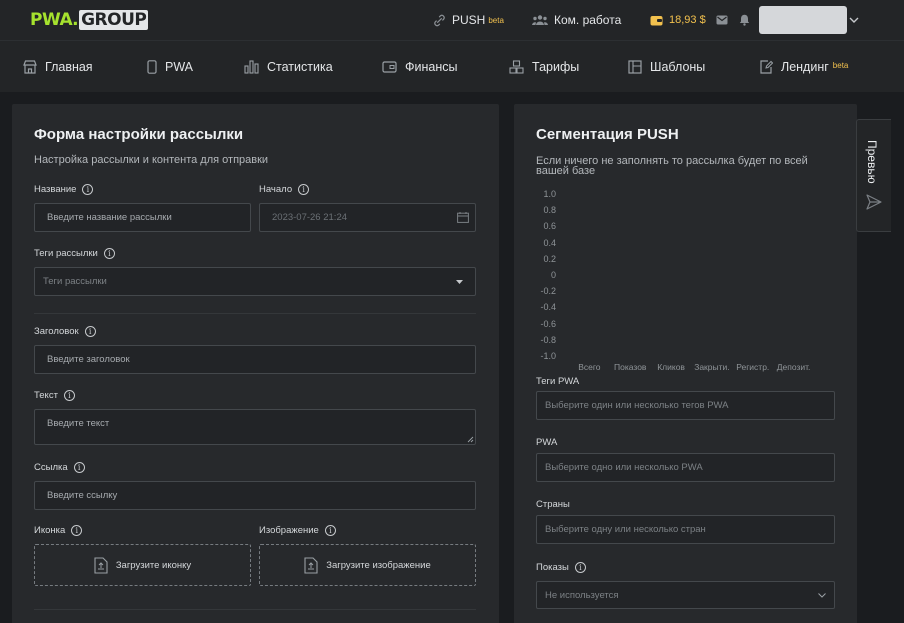 The image size is (904, 623). I want to click on caret-down-icon, so click(459, 282).